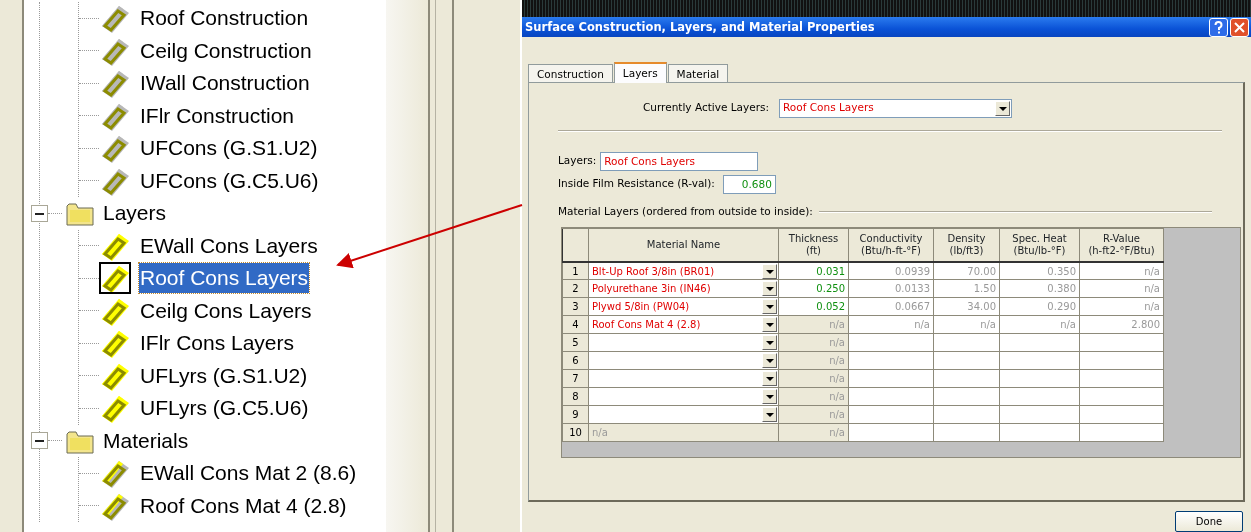  I want to click on splitter, so click(453, 266).